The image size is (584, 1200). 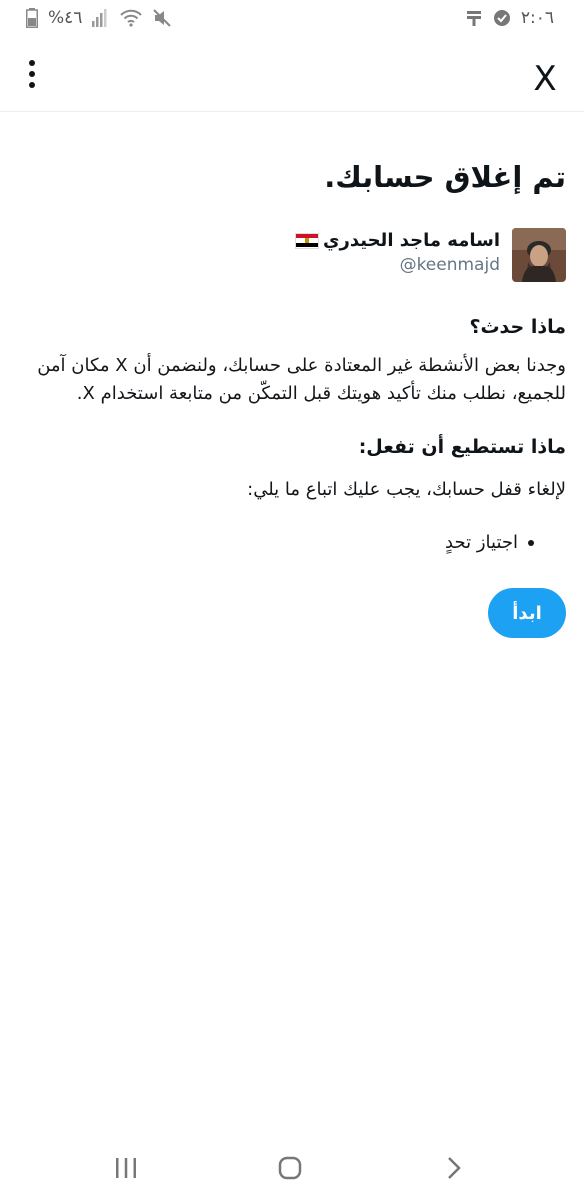 What do you see at coordinates (462, 447) in the screenshot?
I see `what-to-do-heading: ماذا تستطيع أن تفعل:` at bounding box center [462, 447].